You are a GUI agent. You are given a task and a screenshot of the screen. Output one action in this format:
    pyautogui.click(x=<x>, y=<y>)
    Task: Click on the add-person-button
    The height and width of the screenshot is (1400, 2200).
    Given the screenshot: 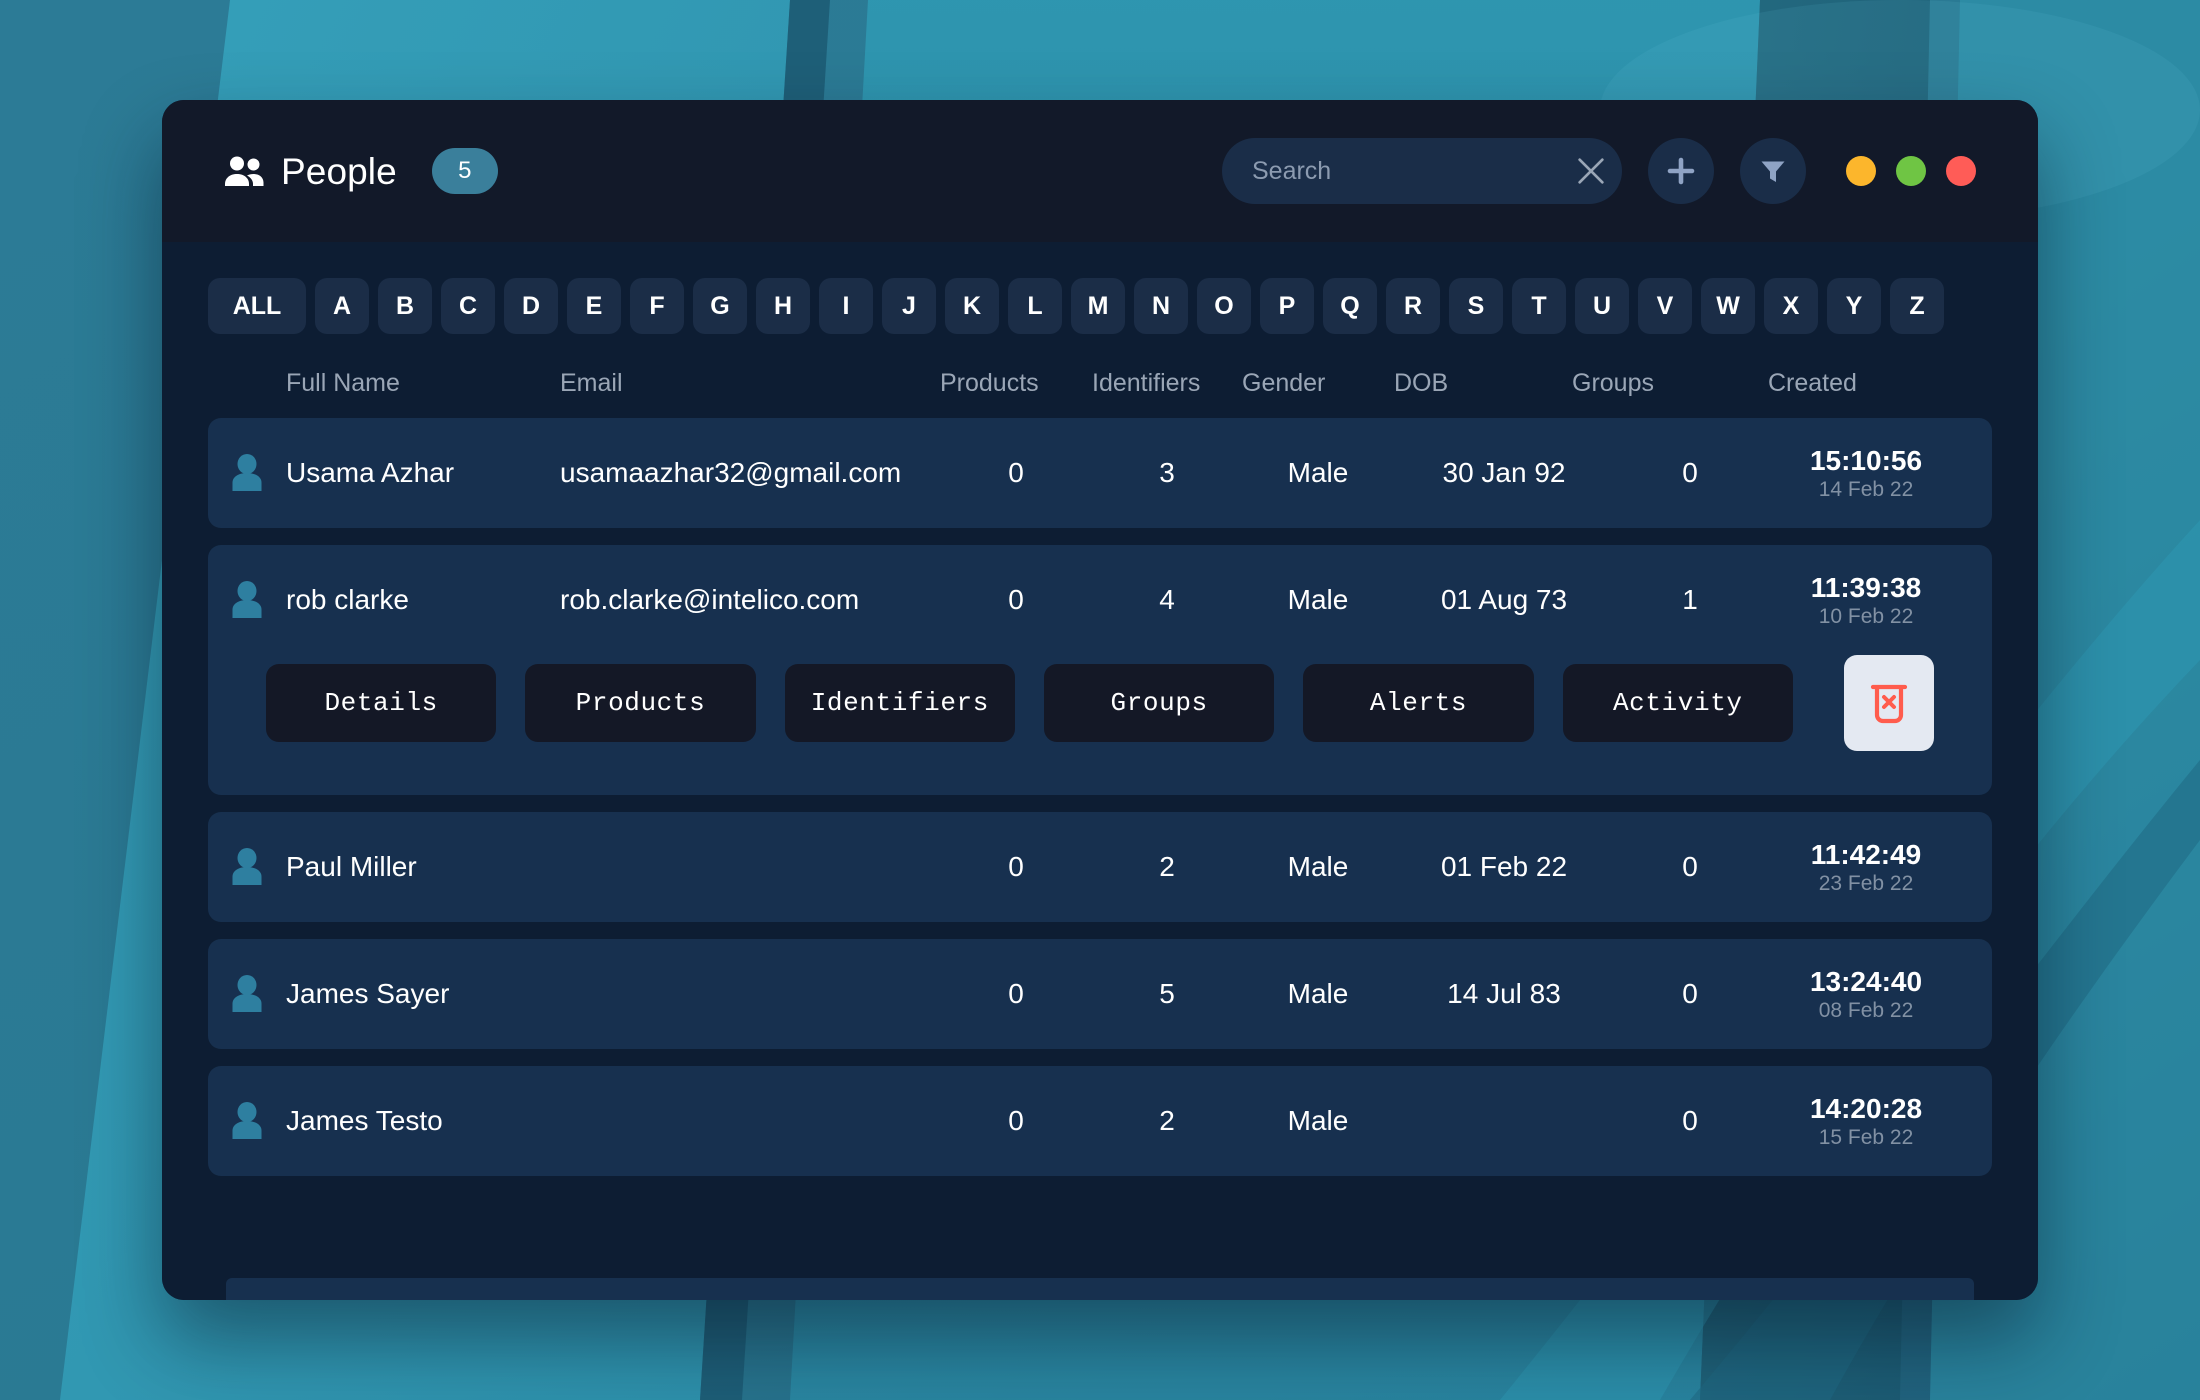 What is the action you would take?
    pyautogui.click(x=1681, y=171)
    